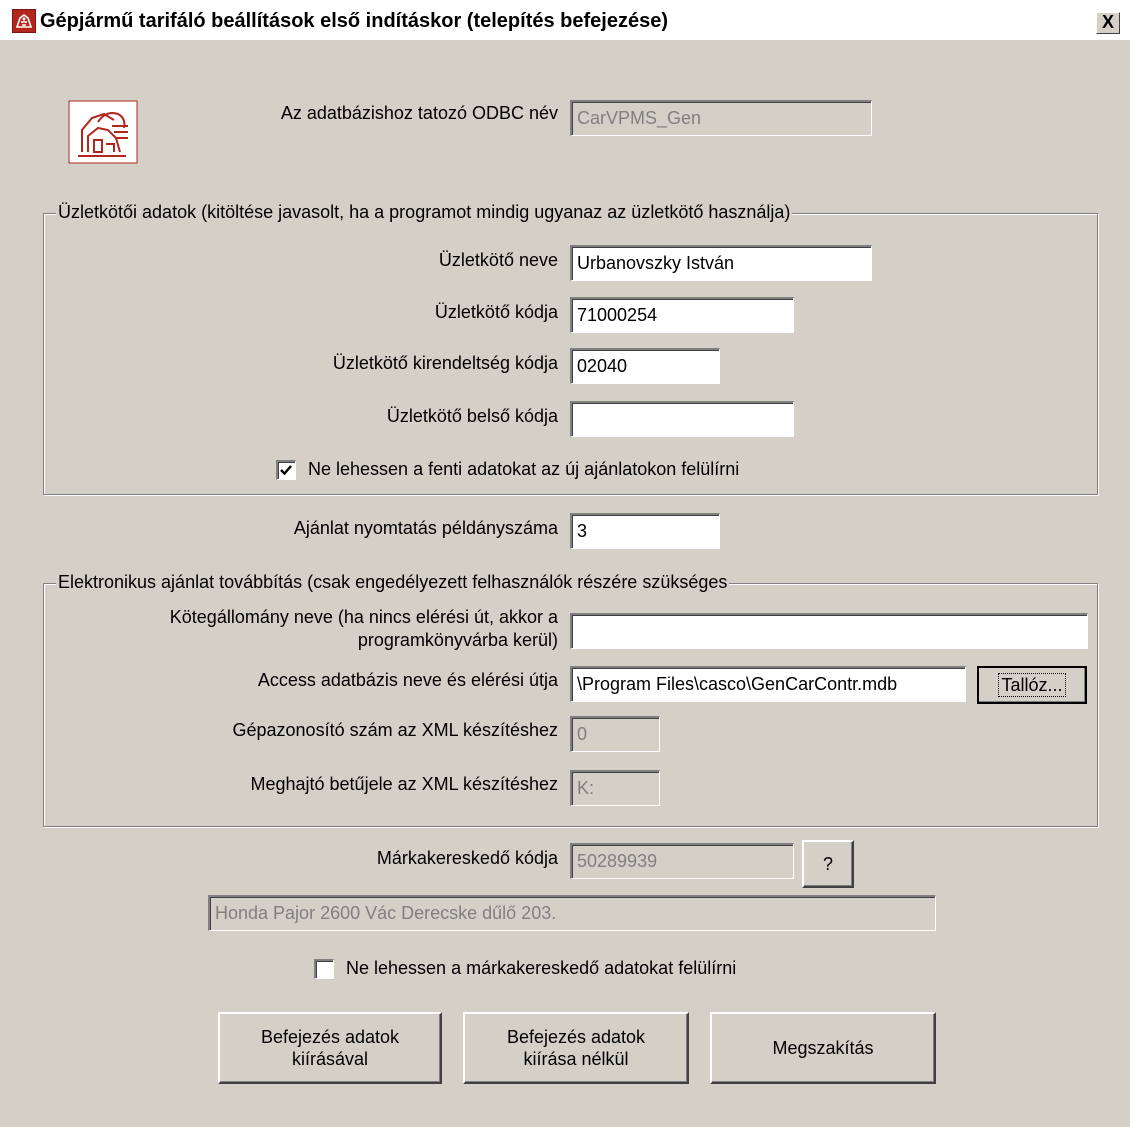  I want to click on company-logo-icon, so click(103, 132).